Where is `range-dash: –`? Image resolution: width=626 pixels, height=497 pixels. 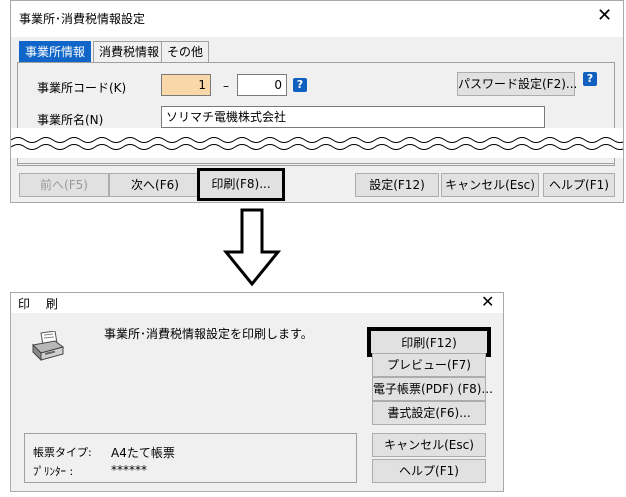
range-dash: – is located at coordinates (226, 86).